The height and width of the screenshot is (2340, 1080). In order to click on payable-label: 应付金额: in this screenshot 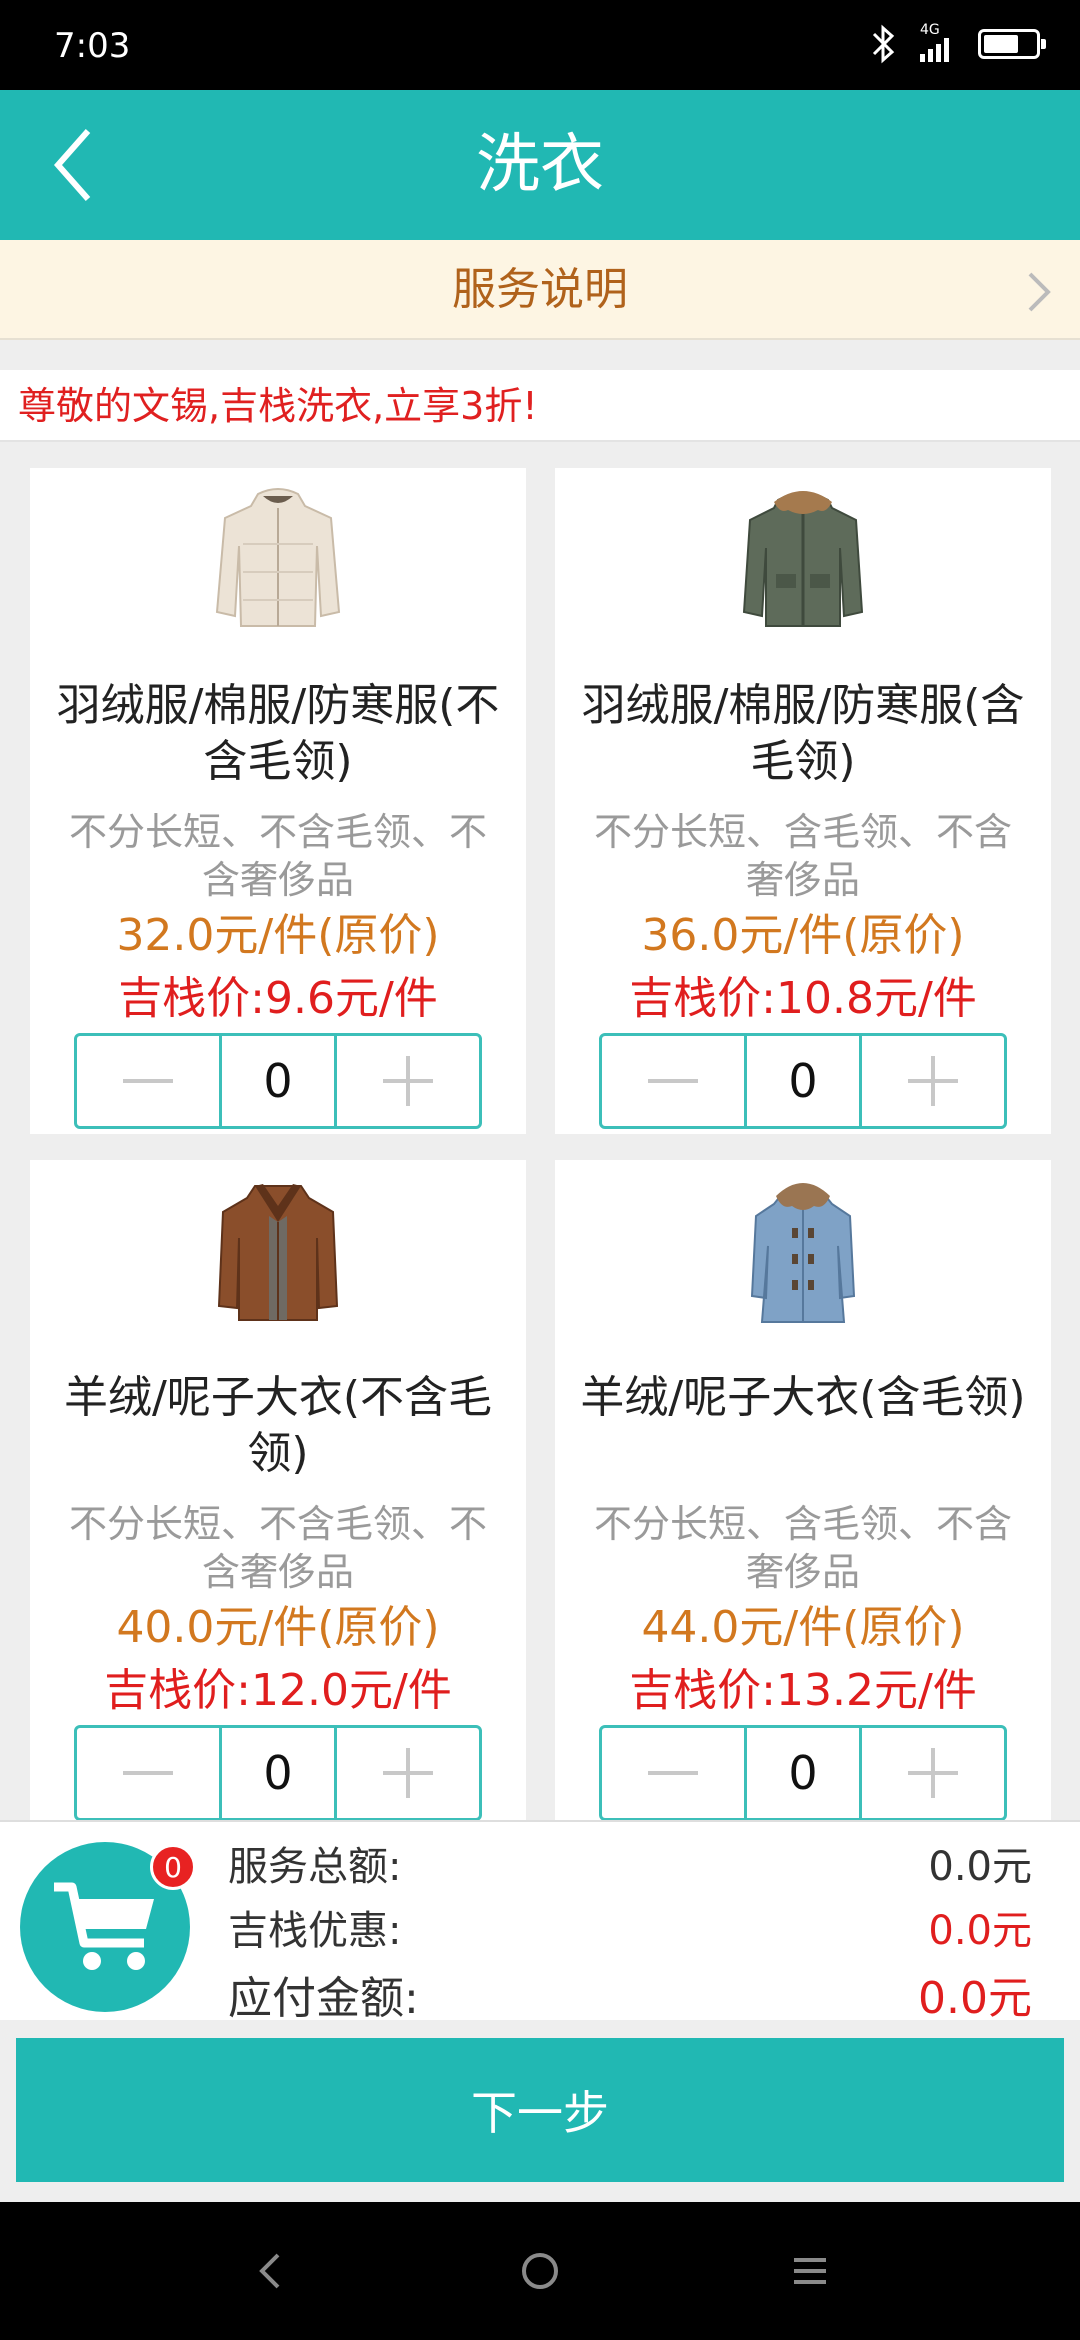, I will do `click(323, 1998)`.